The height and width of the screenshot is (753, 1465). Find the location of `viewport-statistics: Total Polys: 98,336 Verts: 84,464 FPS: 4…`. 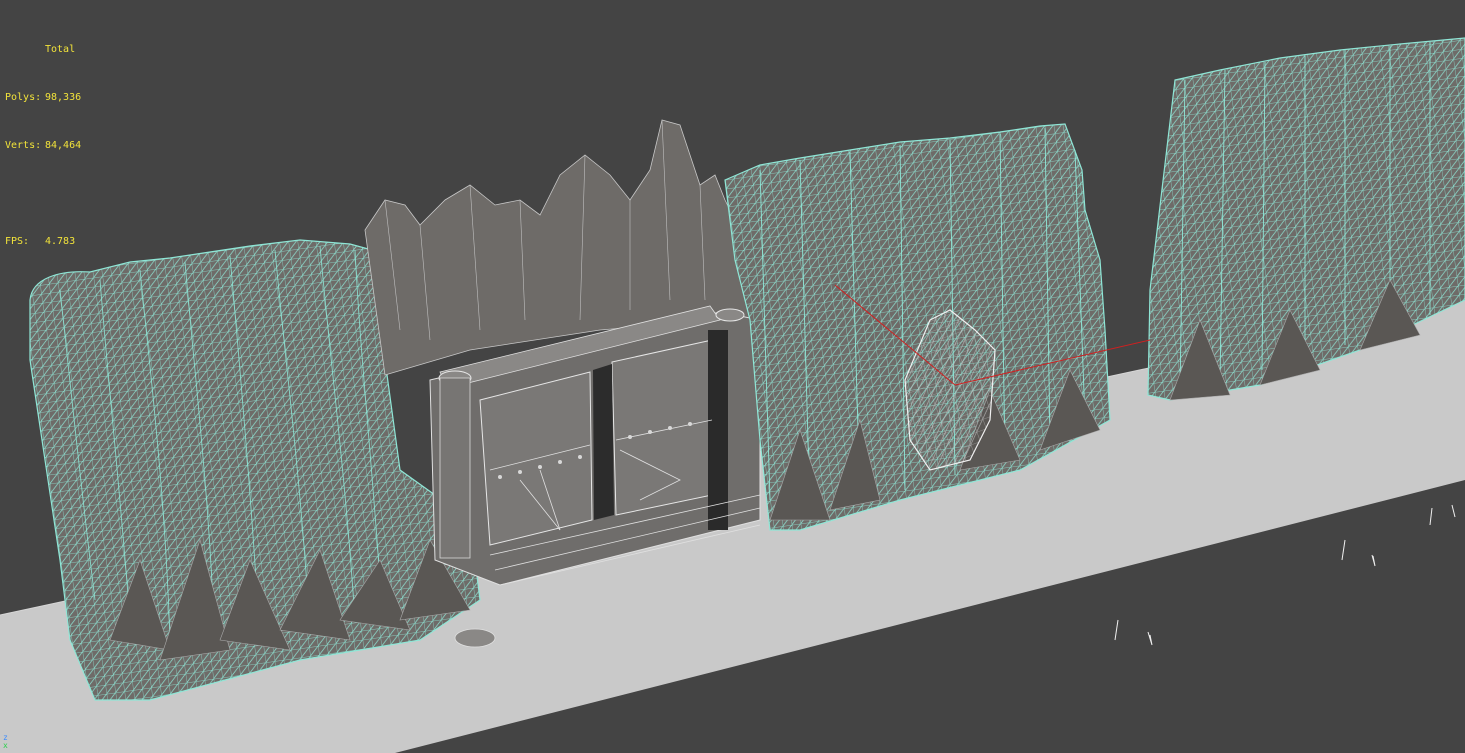

viewport-statistics: Total Polys: 98,336 Verts: 84,464 FPS: 4… is located at coordinates (43, 146).